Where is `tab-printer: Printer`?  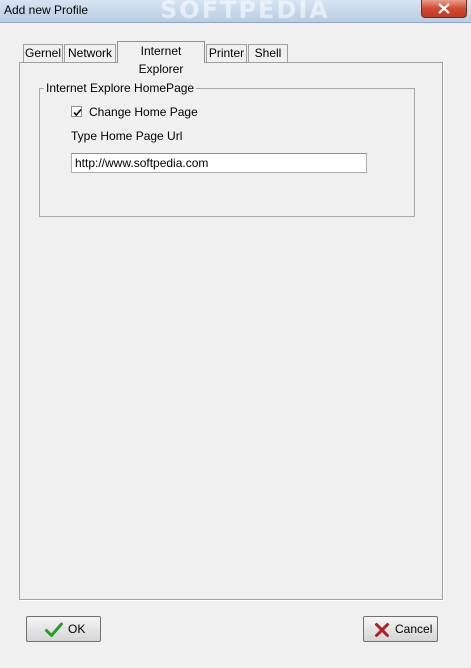
tab-printer: Printer is located at coordinates (226, 53).